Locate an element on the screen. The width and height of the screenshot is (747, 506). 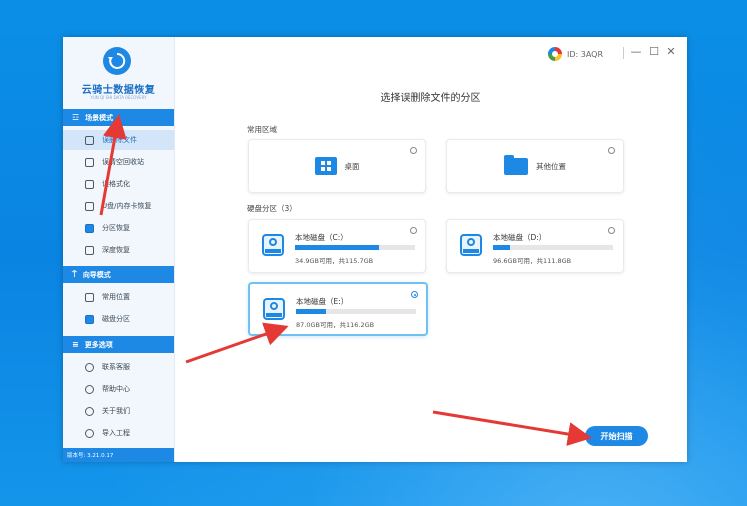
sidebar-item-label: 误清空回收站 is located at coordinates (123, 162).